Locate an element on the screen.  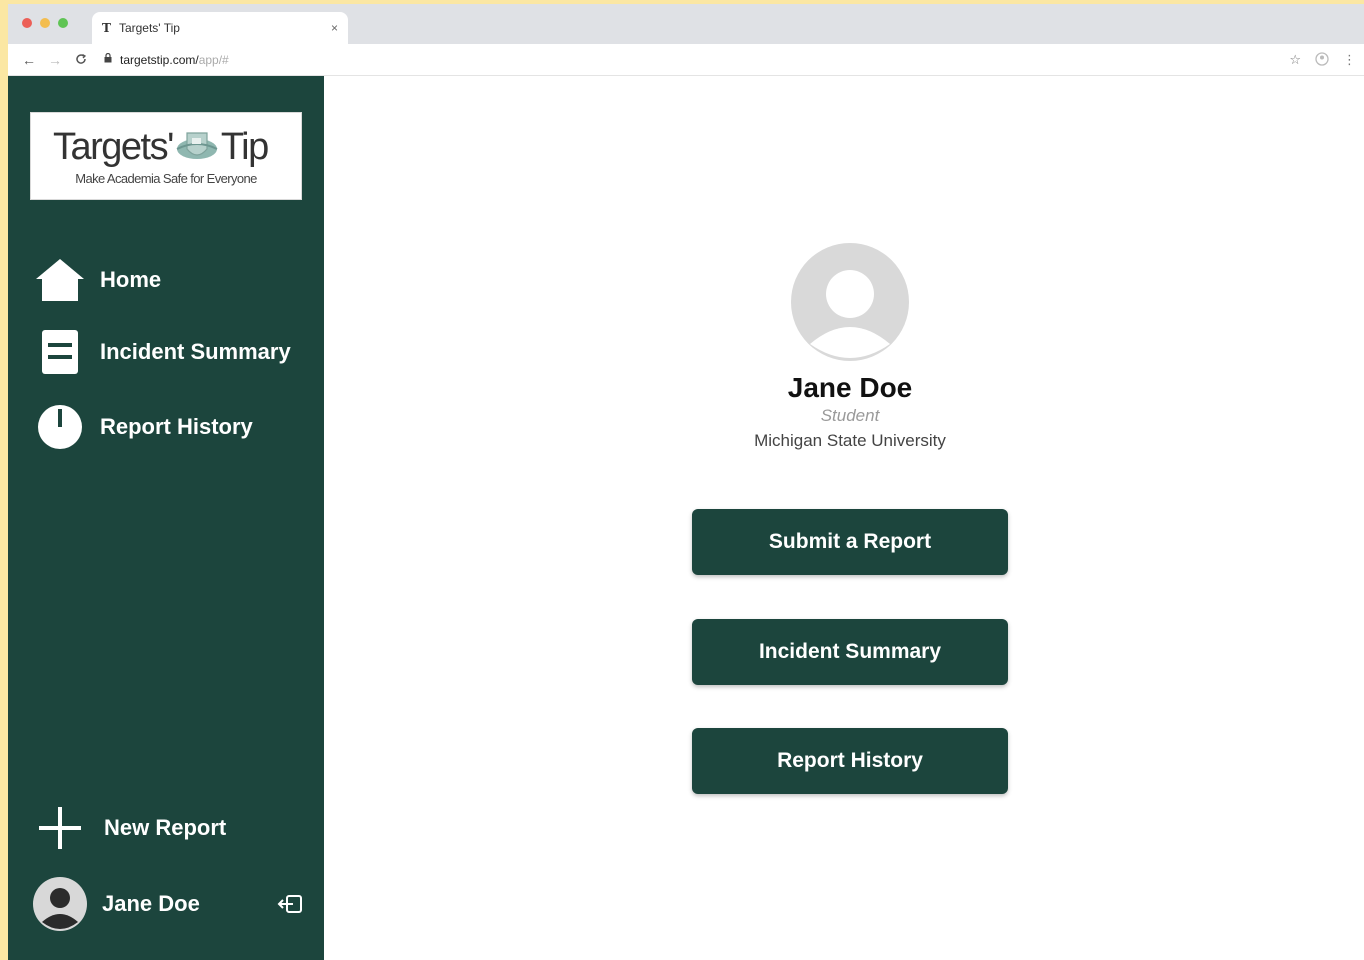
reload-icon is located at coordinates (81, 58).